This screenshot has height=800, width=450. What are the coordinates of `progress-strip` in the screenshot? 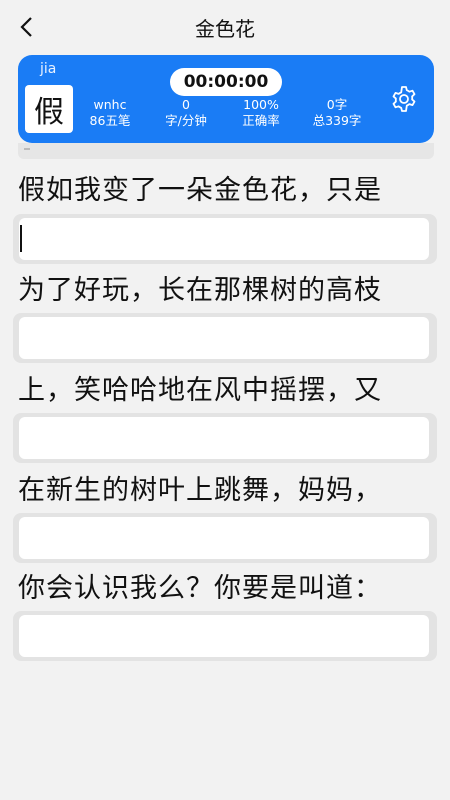 It's located at (226, 151).